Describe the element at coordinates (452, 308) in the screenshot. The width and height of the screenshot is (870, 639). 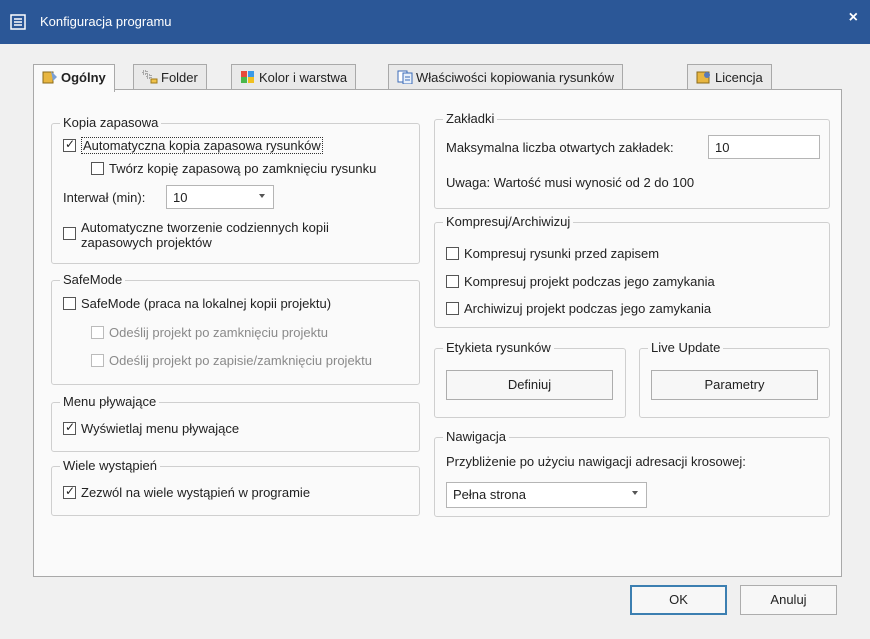
I see `archive-on-close-box` at that location.